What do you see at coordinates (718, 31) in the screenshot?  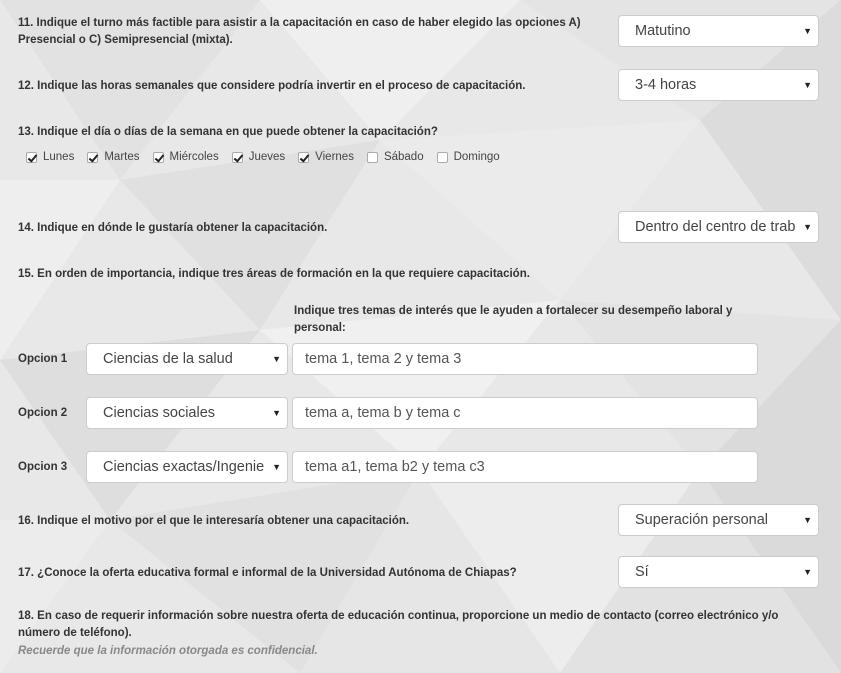 I see `shift-select: Matutino ▼` at bounding box center [718, 31].